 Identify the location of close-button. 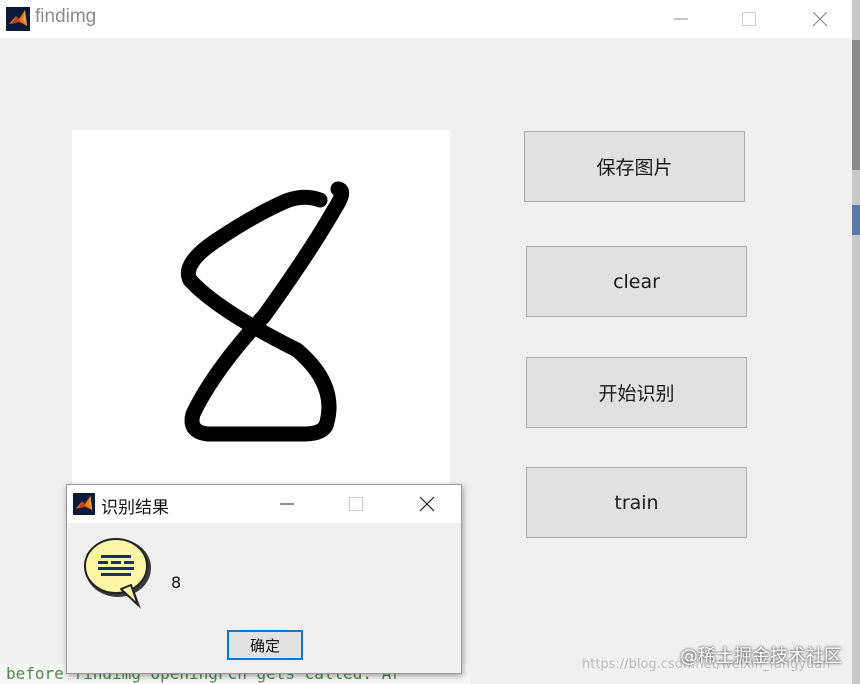
(820, 19).